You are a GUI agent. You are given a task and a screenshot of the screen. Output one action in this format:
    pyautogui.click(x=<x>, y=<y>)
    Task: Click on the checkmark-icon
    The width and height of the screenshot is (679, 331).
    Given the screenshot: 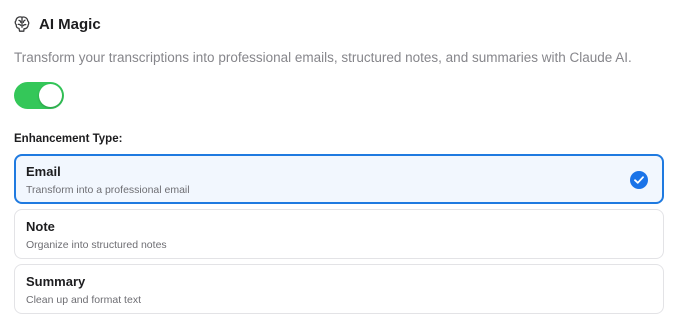 What is the action you would take?
    pyautogui.click(x=639, y=180)
    